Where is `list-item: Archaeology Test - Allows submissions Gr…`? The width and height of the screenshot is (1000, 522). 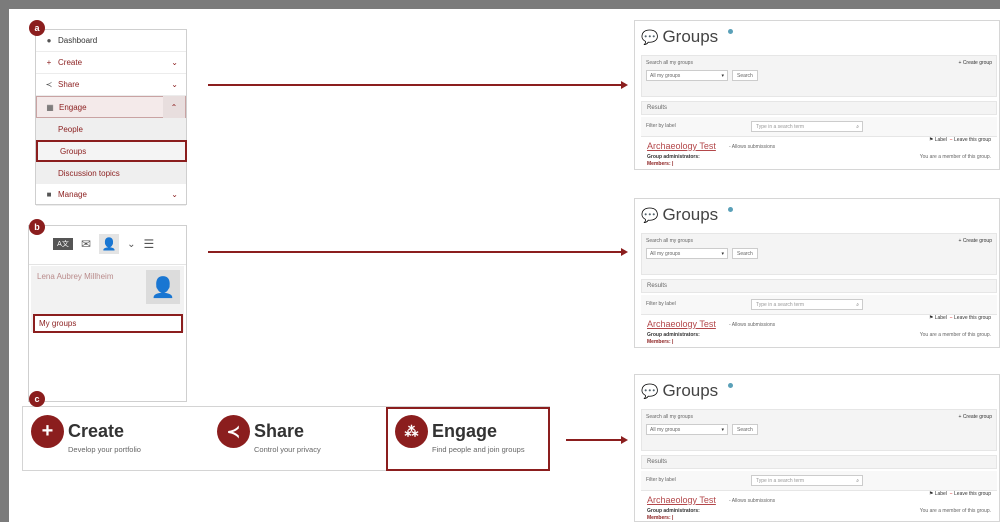
list-item: Archaeology Test - Allows submissions Gr… is located at coordinates (820, 506).